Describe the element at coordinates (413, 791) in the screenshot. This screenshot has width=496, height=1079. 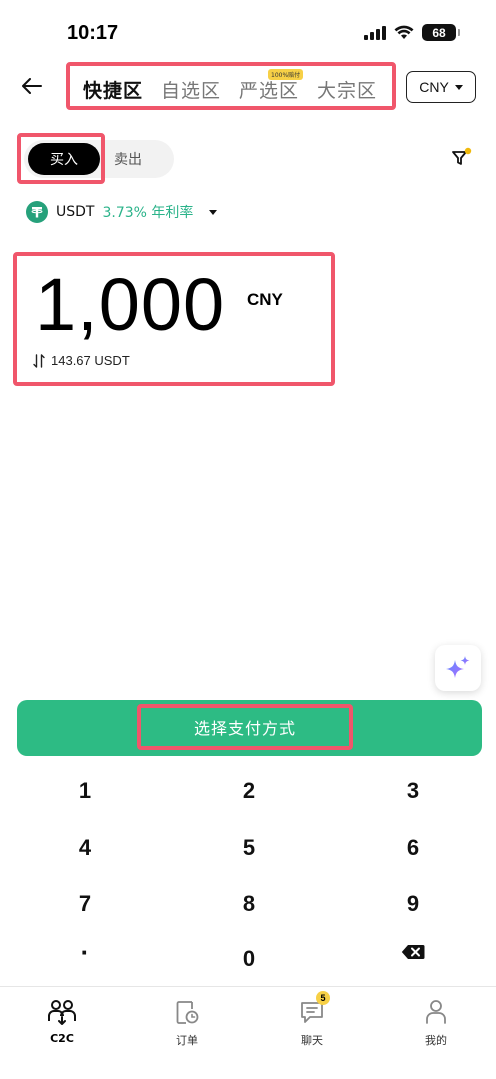
I see `key-3: 3` at that location.